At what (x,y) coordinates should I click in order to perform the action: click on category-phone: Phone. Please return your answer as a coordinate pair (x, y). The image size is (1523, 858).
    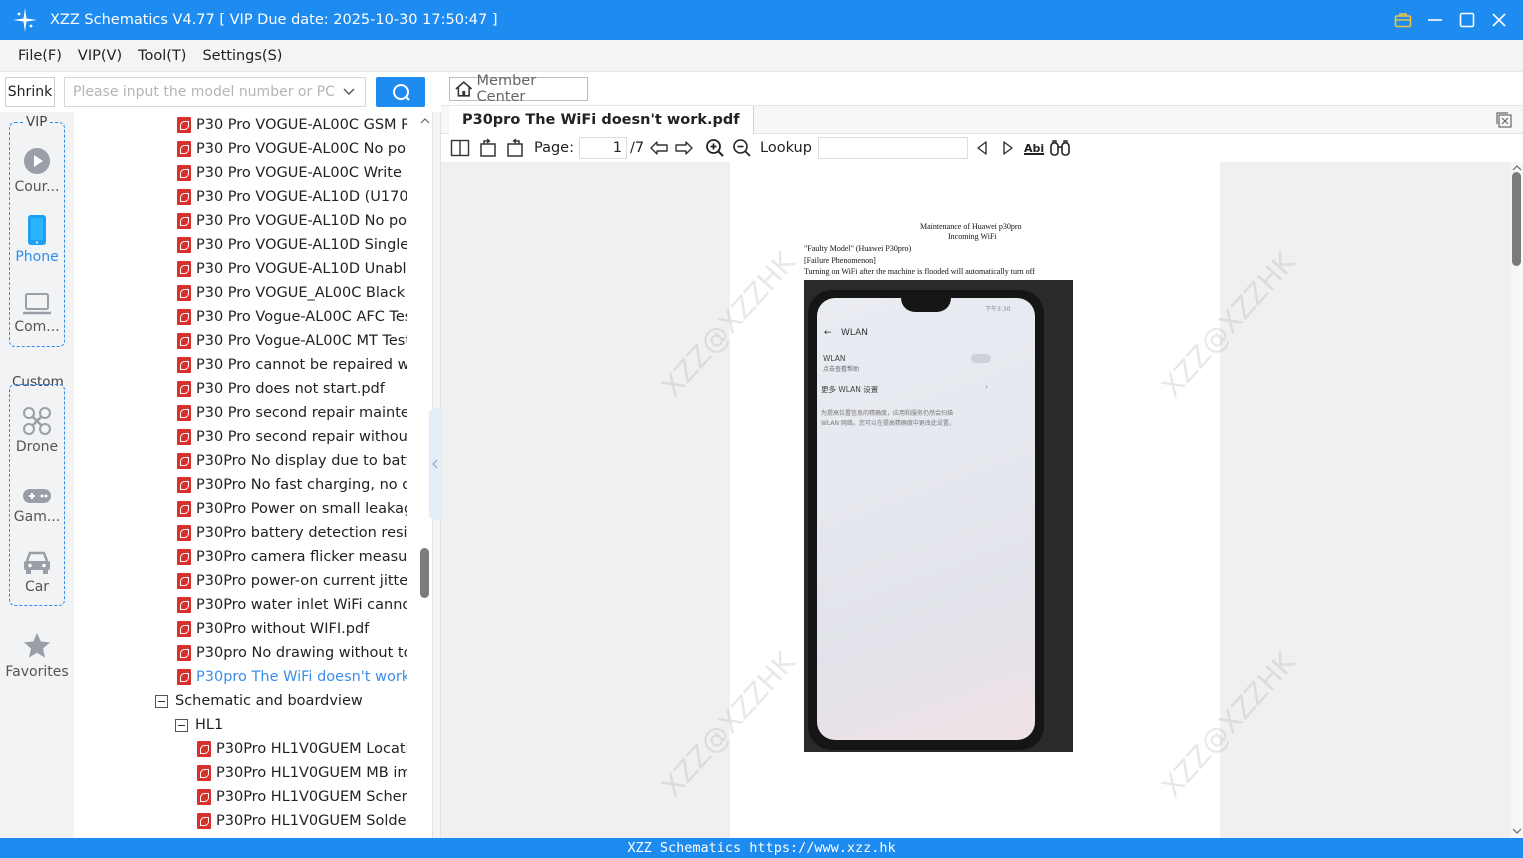
    Looking at the image, I should click on (37, 243).